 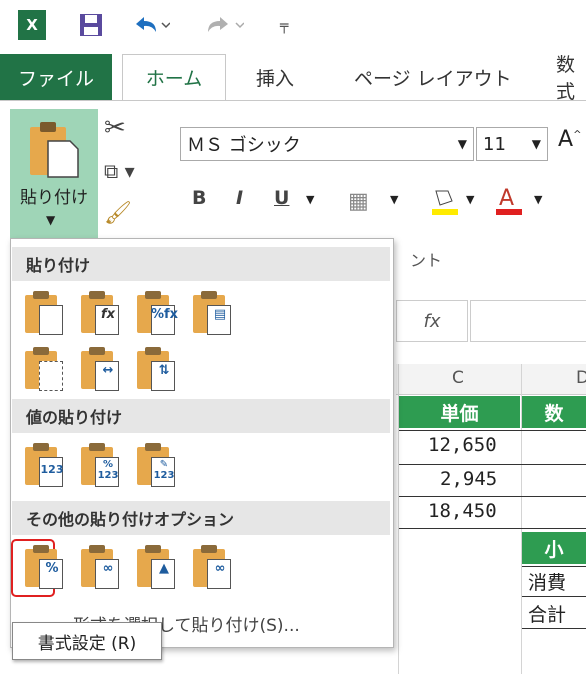 I want to click on undo-icon, so click(x=150, y=28).